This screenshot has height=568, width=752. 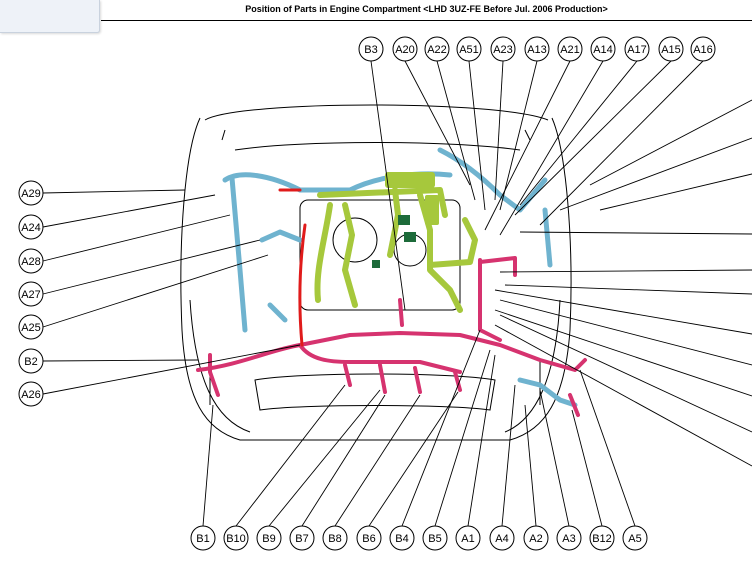 I want to click on svg-text: A22, so click(x=437, y=50).